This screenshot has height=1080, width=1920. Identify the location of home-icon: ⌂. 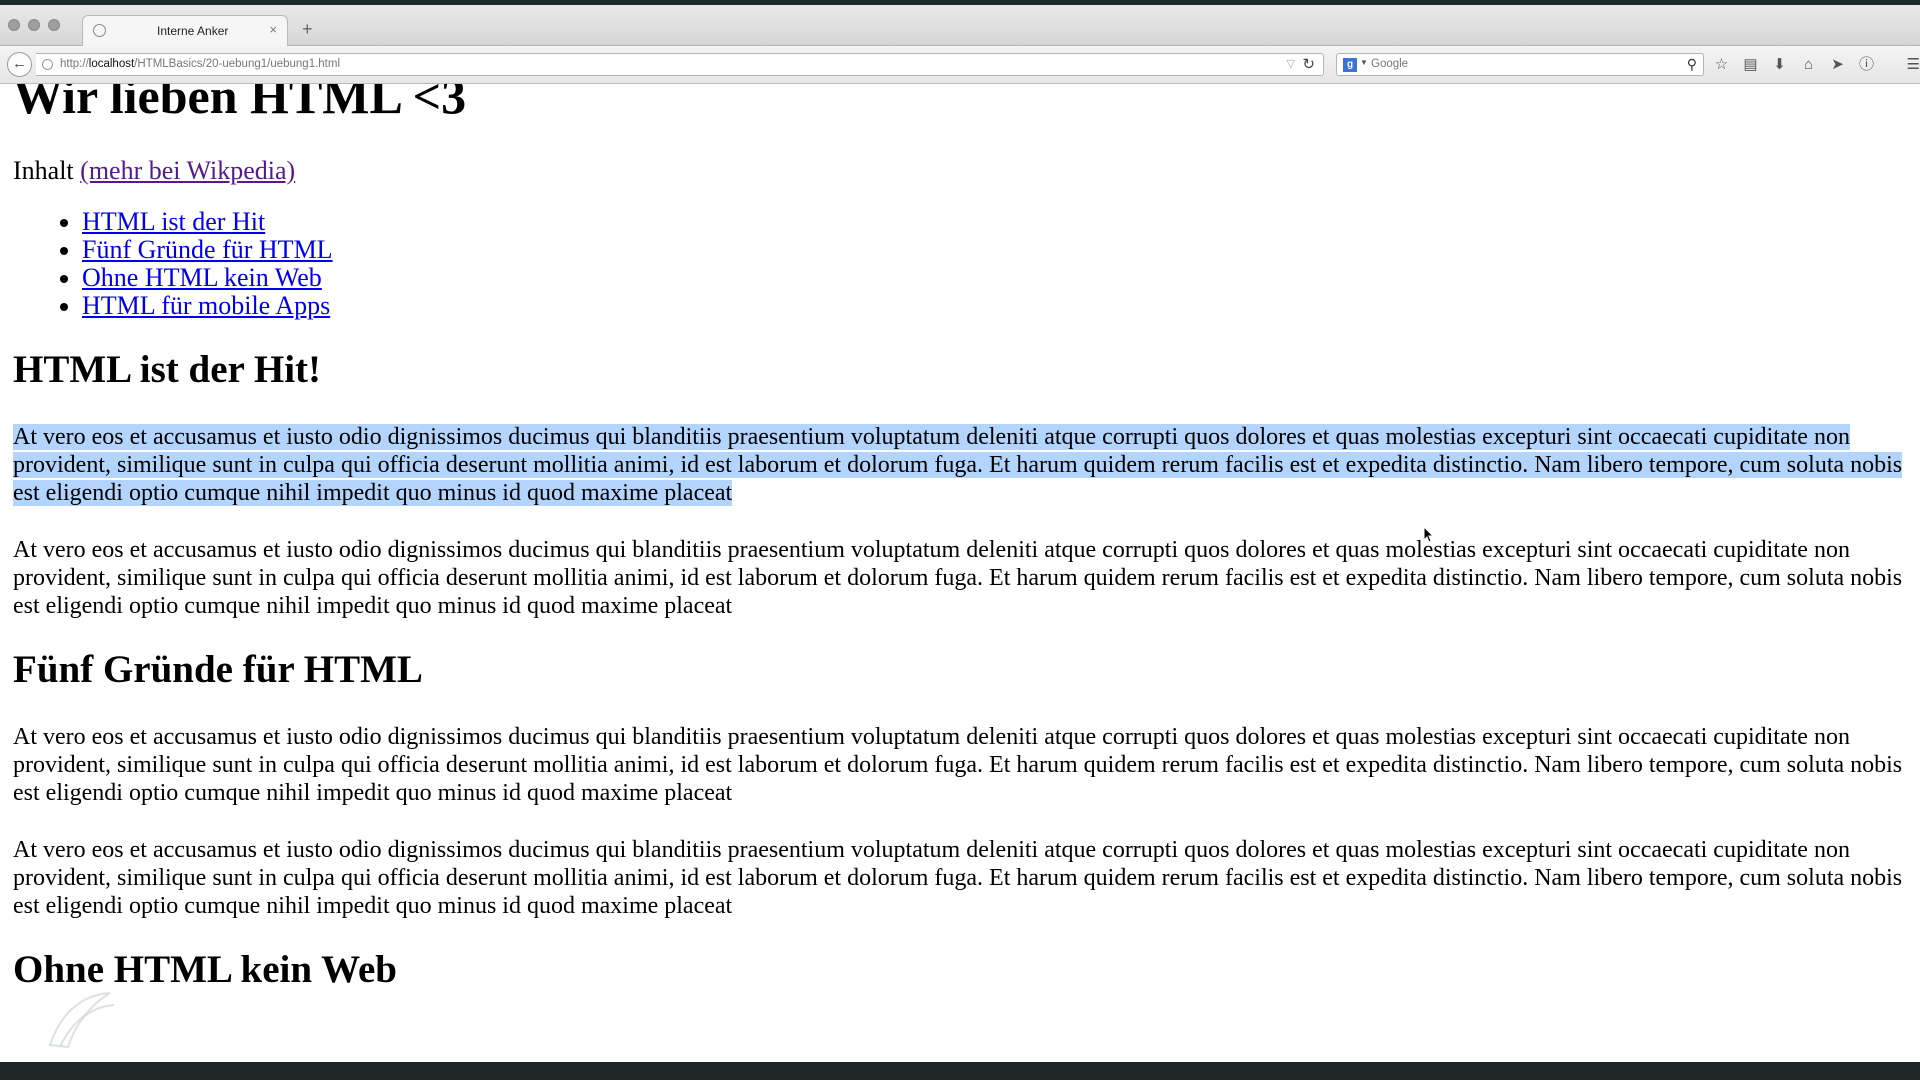
(1808, 64).